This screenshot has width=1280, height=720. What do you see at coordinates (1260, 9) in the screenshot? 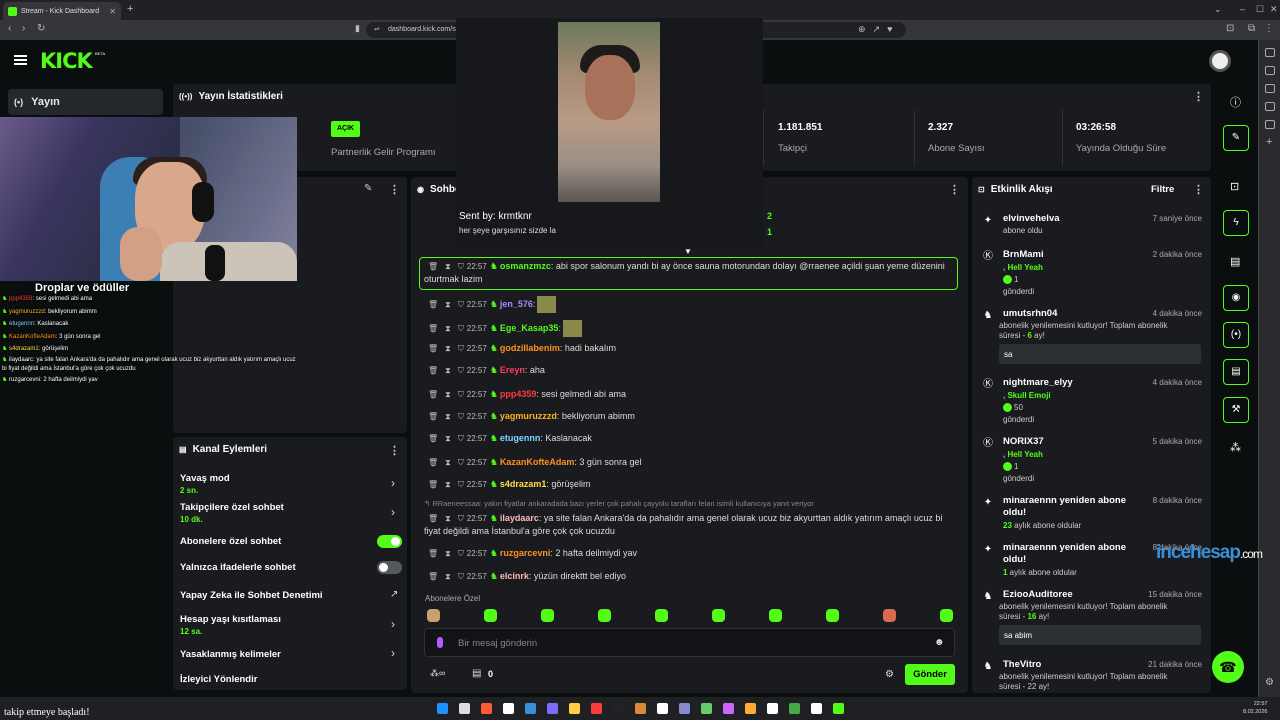
I see `maximize-icon: ☐` at bounding box center [1260, 9].